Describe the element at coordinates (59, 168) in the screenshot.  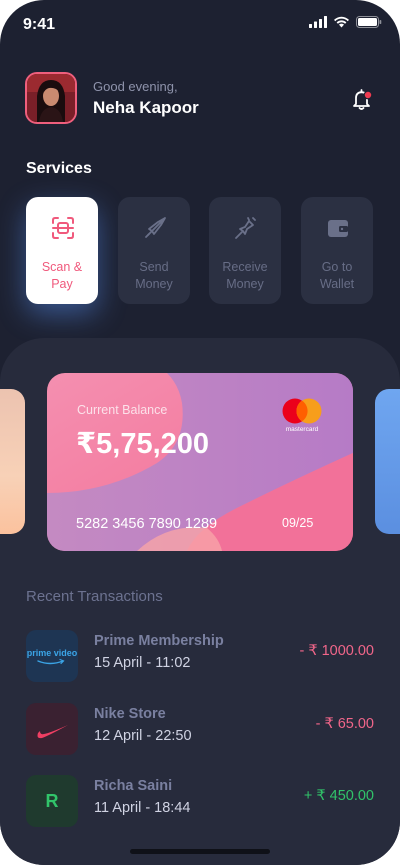
I see `services-title: Services` at that location.